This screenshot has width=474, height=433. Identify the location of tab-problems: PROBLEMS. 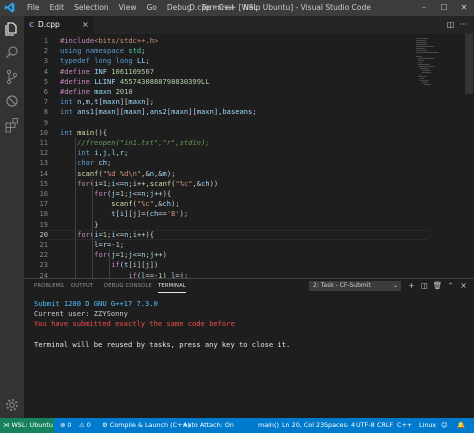
(49, 286).